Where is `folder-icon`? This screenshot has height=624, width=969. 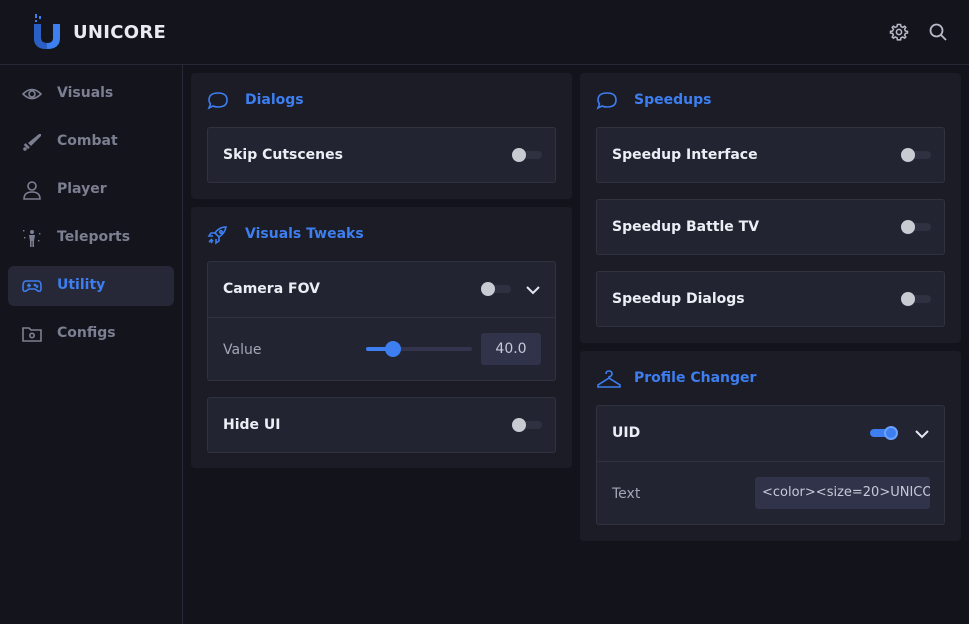 folder-icon is located at coordinates (32, 334).